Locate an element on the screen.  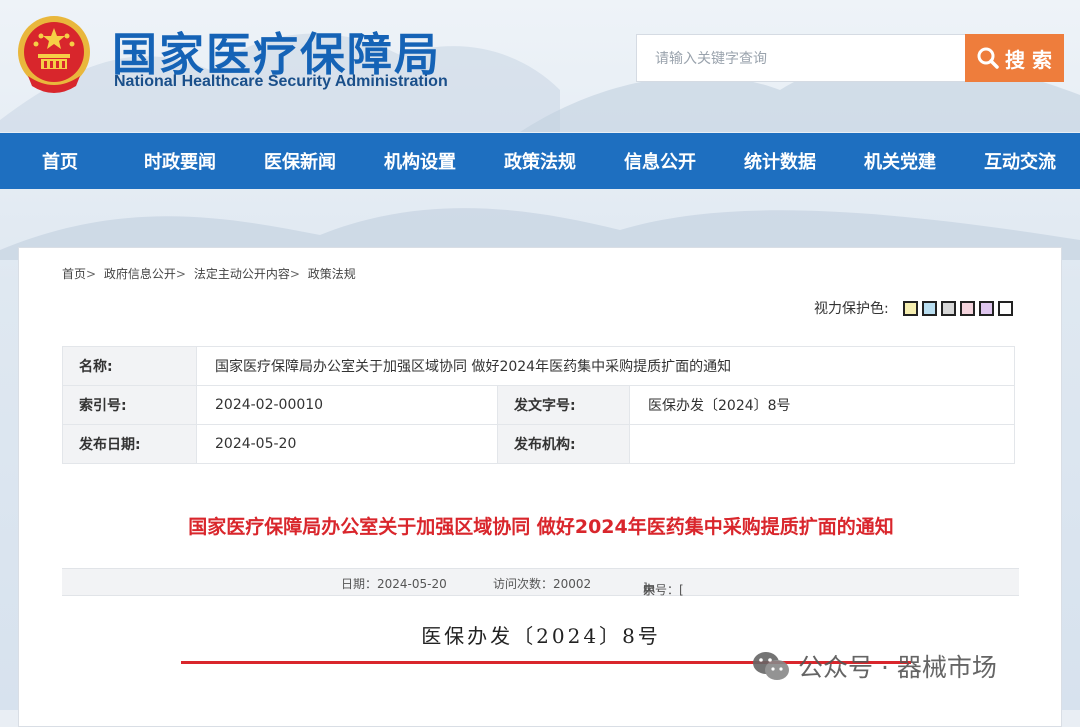
document-title: 国家医疗保障局办公室关于加强区域协同 做好2024年医药集中采购提质扩面的通知 is located at coordinates (541, 527).